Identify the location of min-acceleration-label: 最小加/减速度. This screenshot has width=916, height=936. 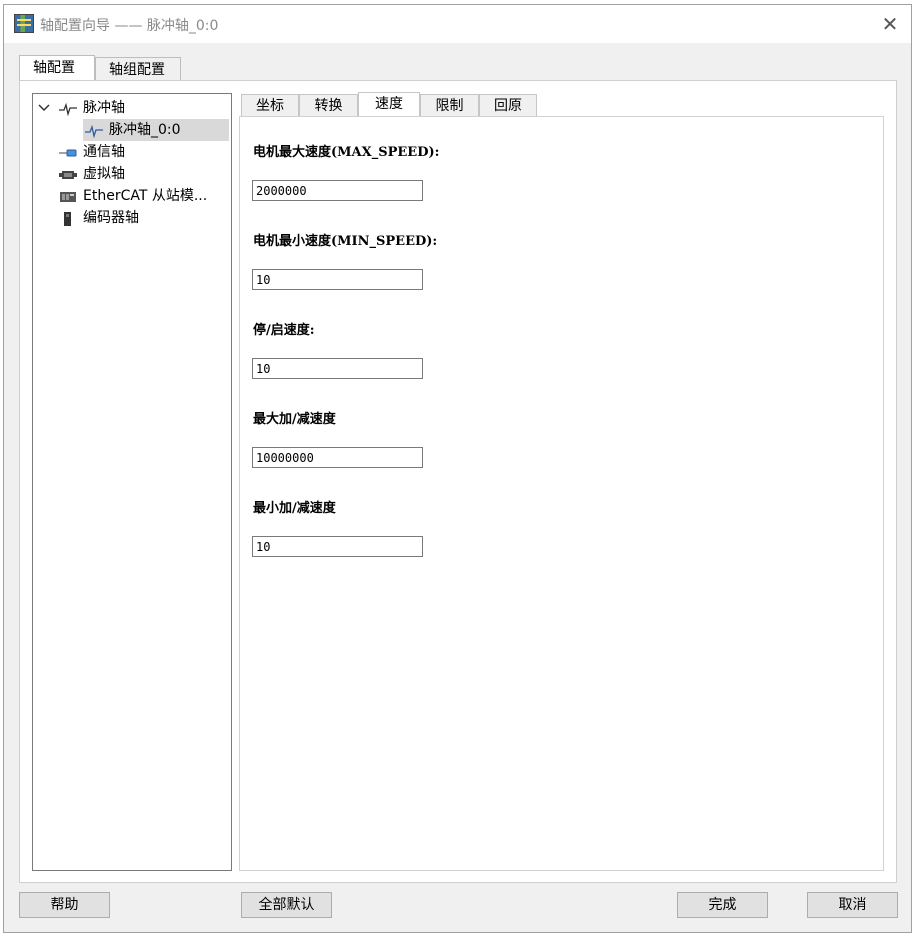
(294, 508).